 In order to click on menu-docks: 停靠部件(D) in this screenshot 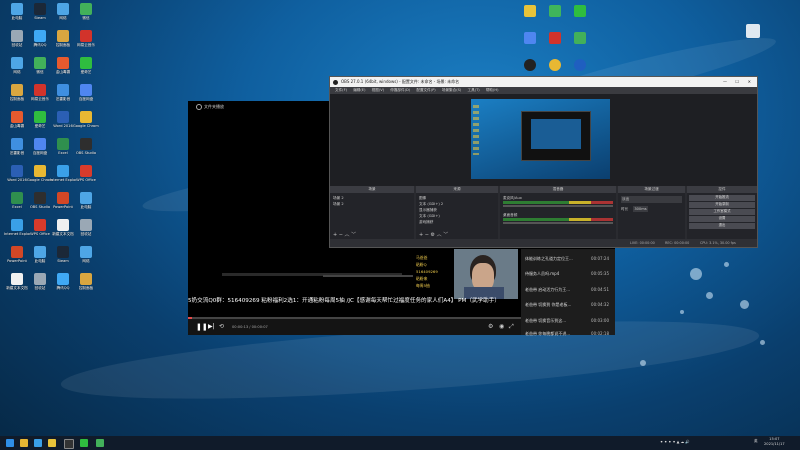, I will do `click(400, 90)`.